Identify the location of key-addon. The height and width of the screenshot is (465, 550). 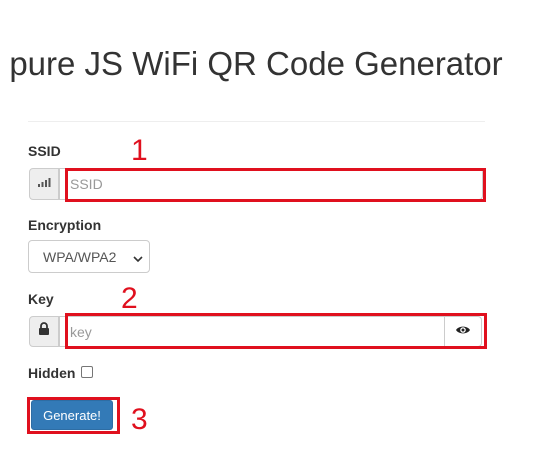
(44, 331).